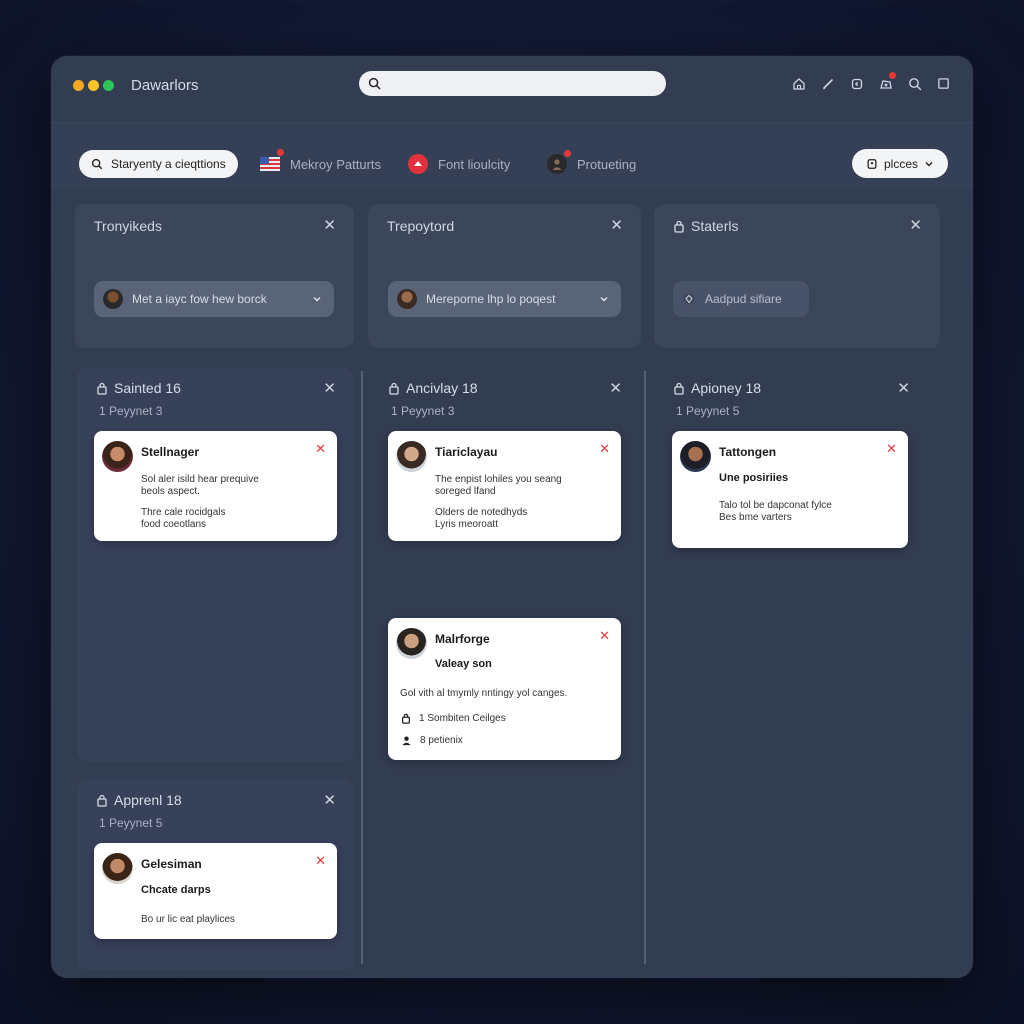 This screenshot has width=1024, height=1024. I want to click on filter-chip-3: Protueting, so click(591, 164).